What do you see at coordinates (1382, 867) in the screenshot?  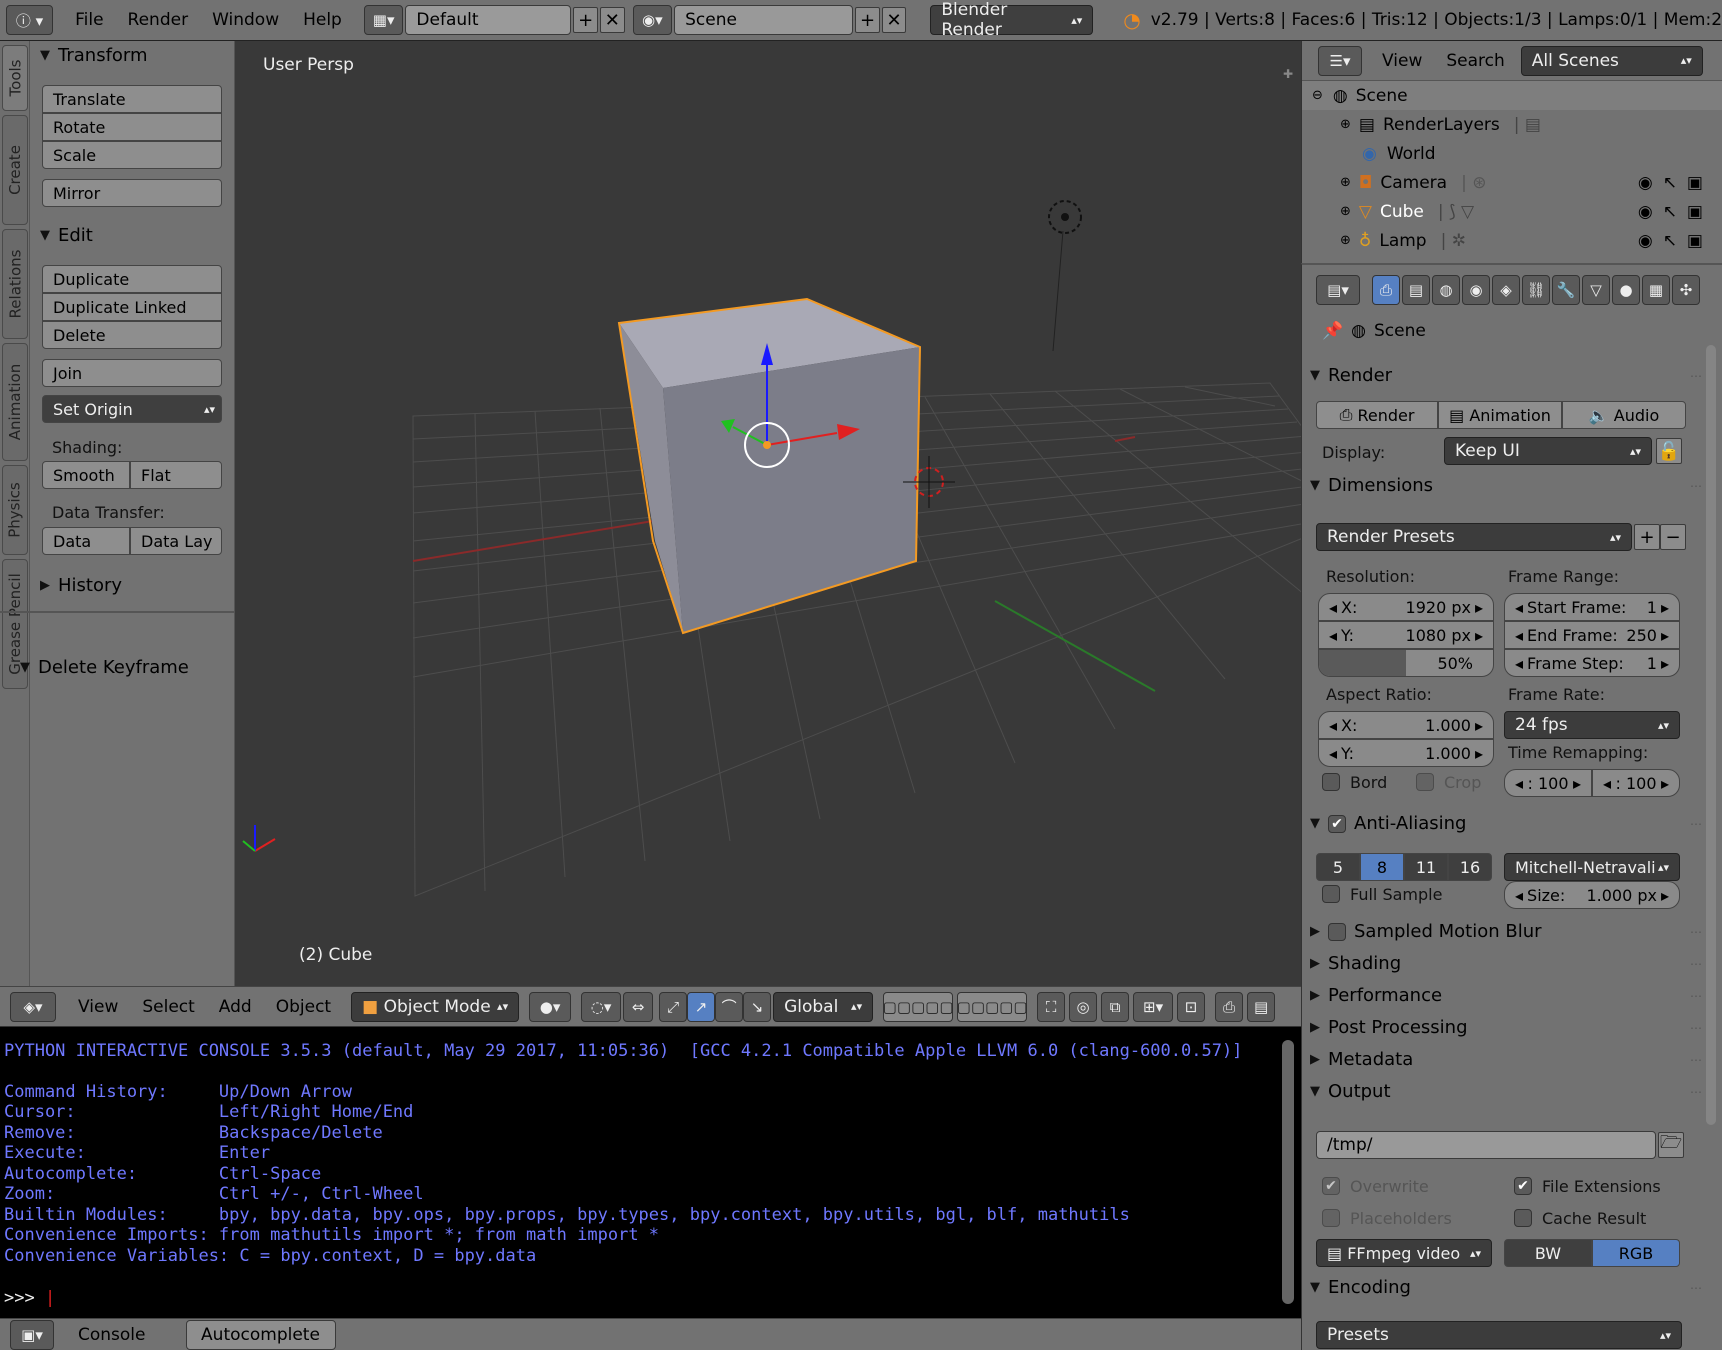 I see `aa-samples-8: 8` at bounding box center [1382, 867].